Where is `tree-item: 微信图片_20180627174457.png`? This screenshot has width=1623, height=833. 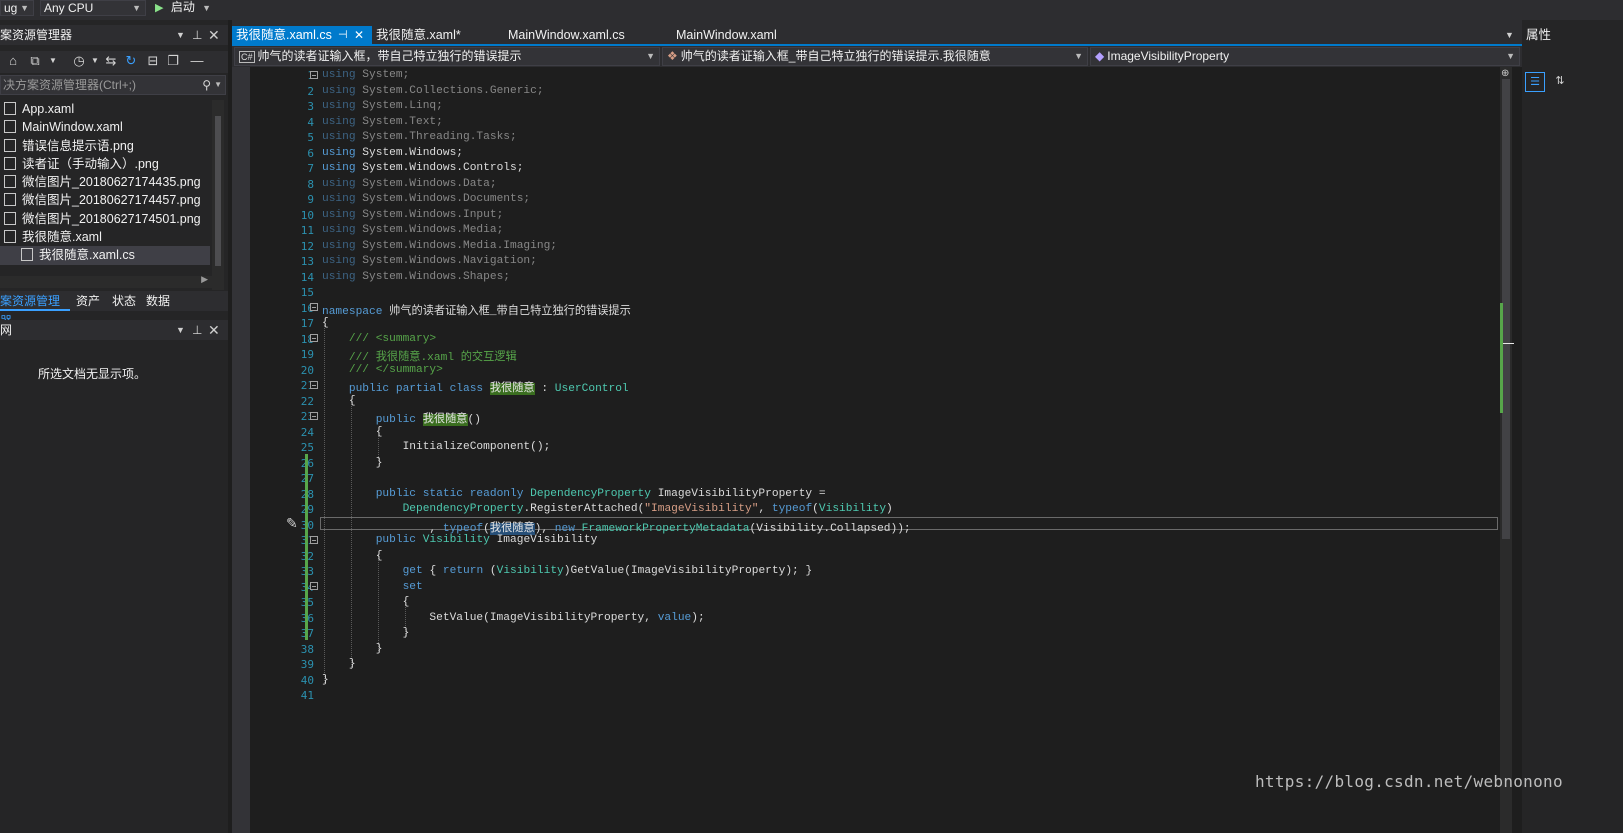 tree-item: 微信图片_20180627174457.png is located at coordinates (105, 200).